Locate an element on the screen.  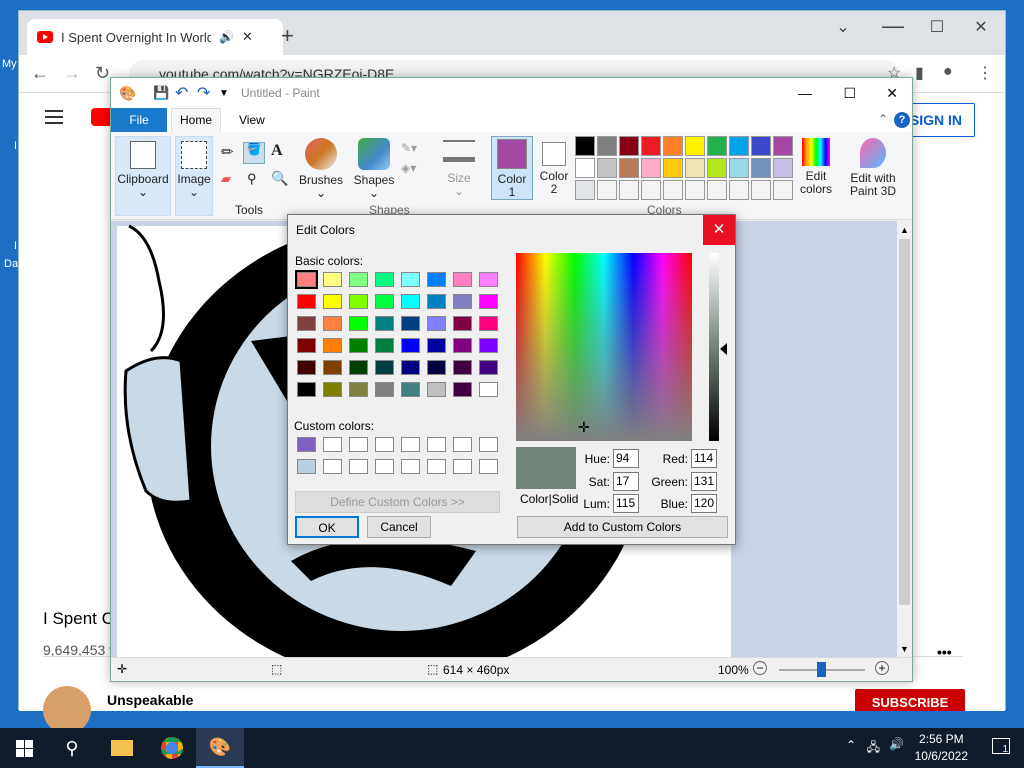
restore-button: ☐ is located at coordinates (937, 27).